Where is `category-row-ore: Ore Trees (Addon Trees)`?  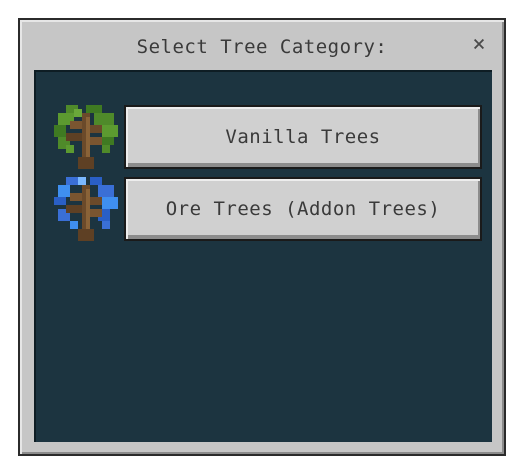 category-row-ore: Ore Trees (Addon Trees) is located at coordinates (269, 209).